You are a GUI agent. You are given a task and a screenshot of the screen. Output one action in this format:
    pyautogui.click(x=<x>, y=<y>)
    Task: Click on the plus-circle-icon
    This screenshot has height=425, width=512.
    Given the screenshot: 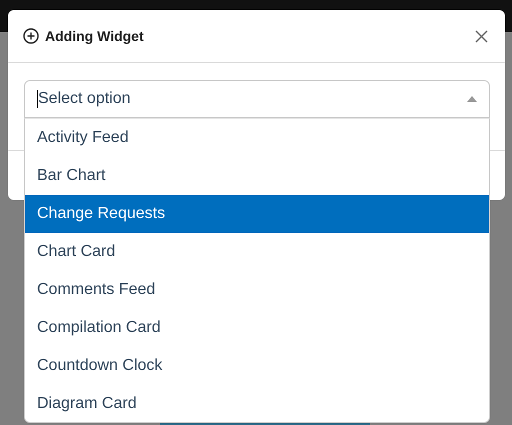 What is the action you would take?
    pyautogui.click(x=31, y=36)
    